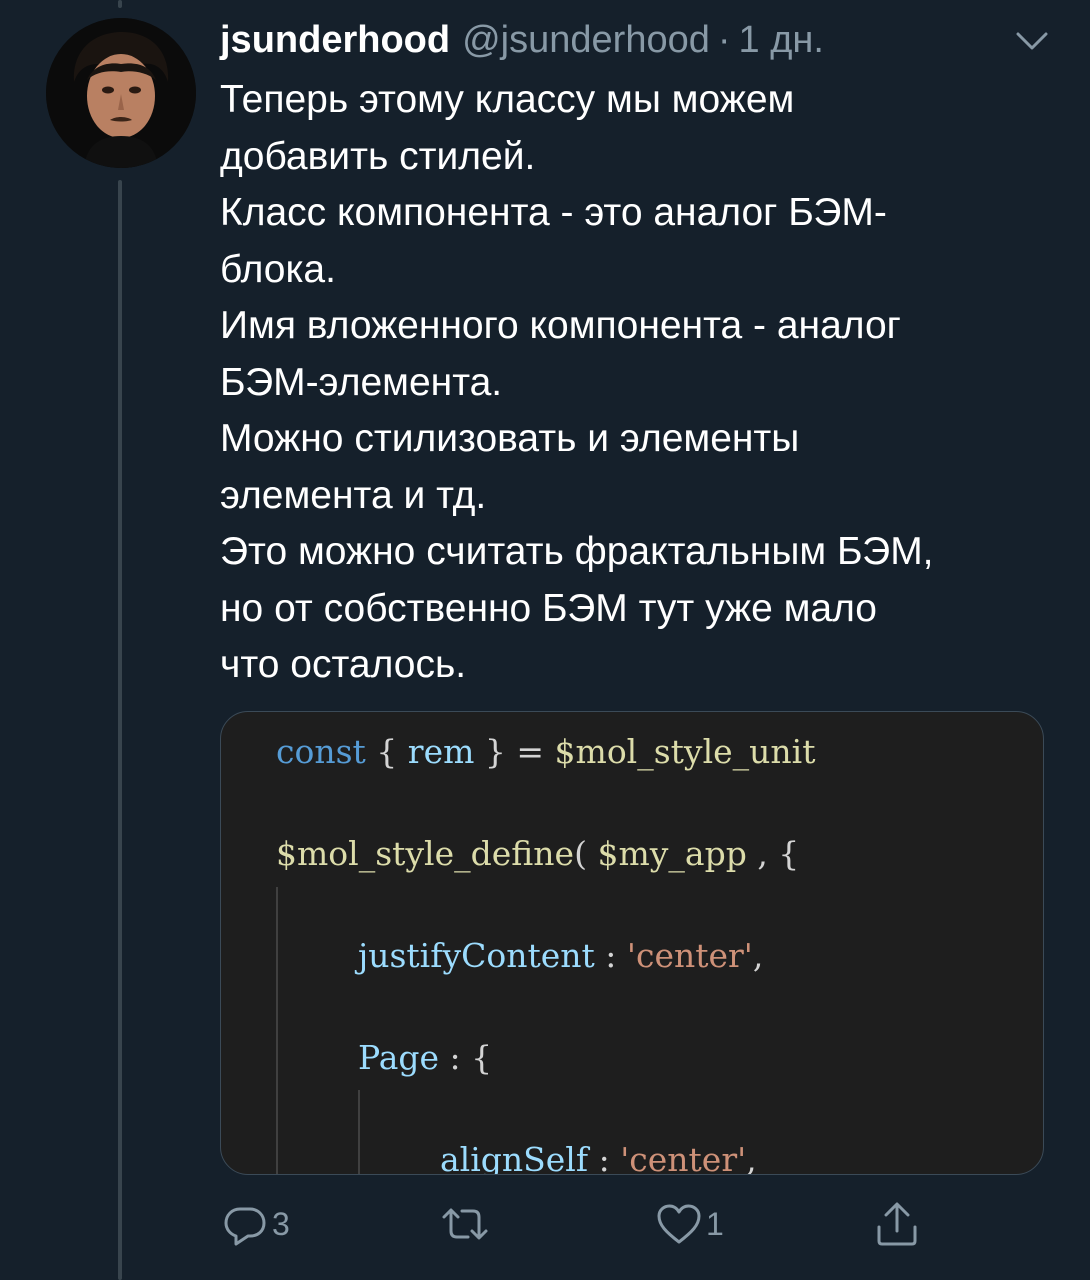 This screenshot has width=1090, height=1280. What do you see at coordinates (586, 853) in the screenshot?
I see `code-token: (` at bounding box center [586, 853].